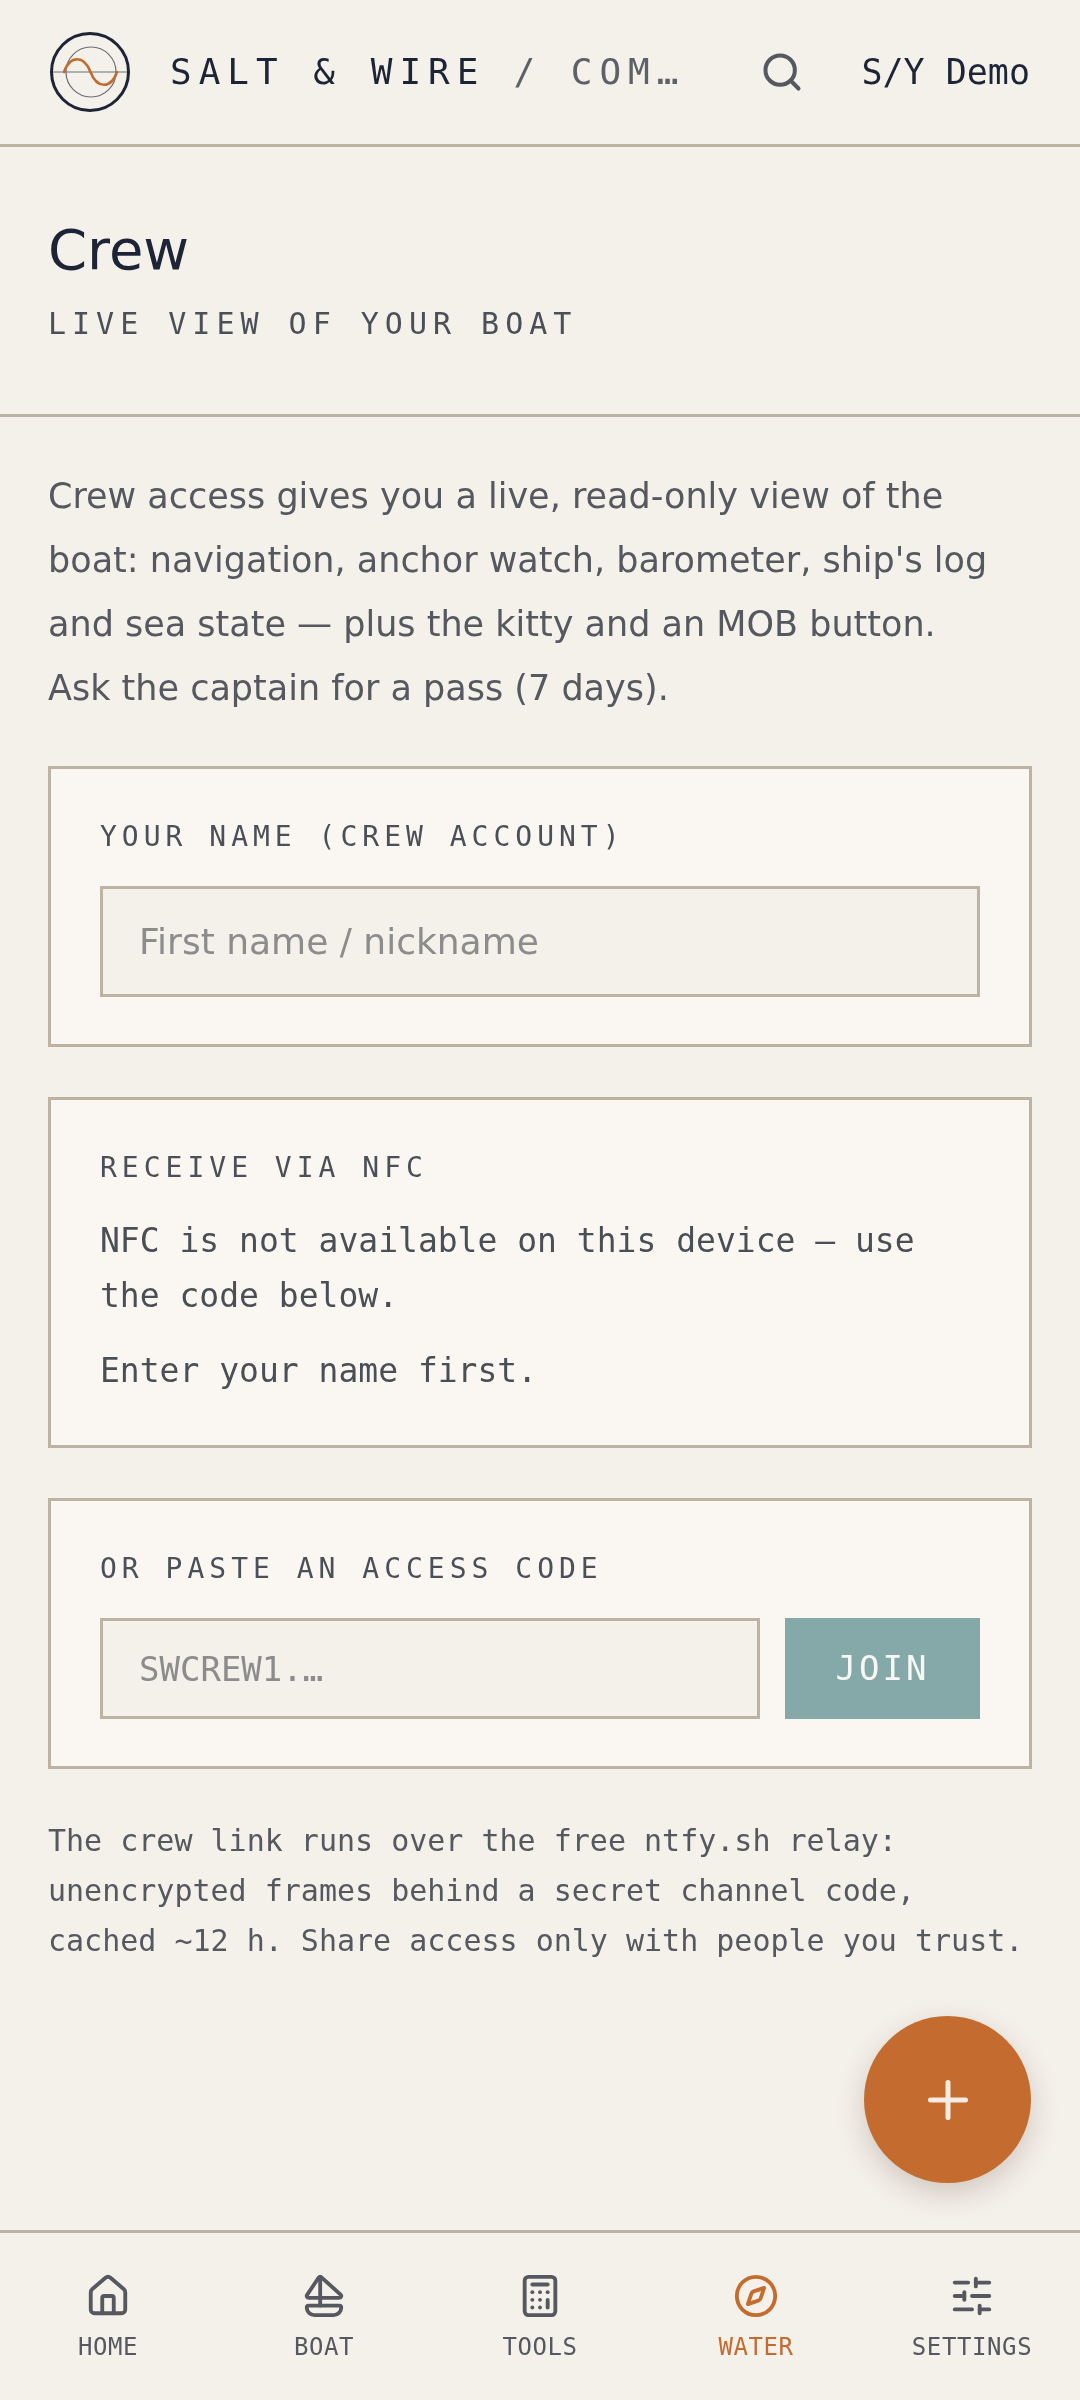 The height and width of the screenshot is (2400, 1080). What do you see at coordinates (264, 1168) in the screenshot?
I see `section-label: RECEIVE VIA NFC` at bounding box center [264, 1168].